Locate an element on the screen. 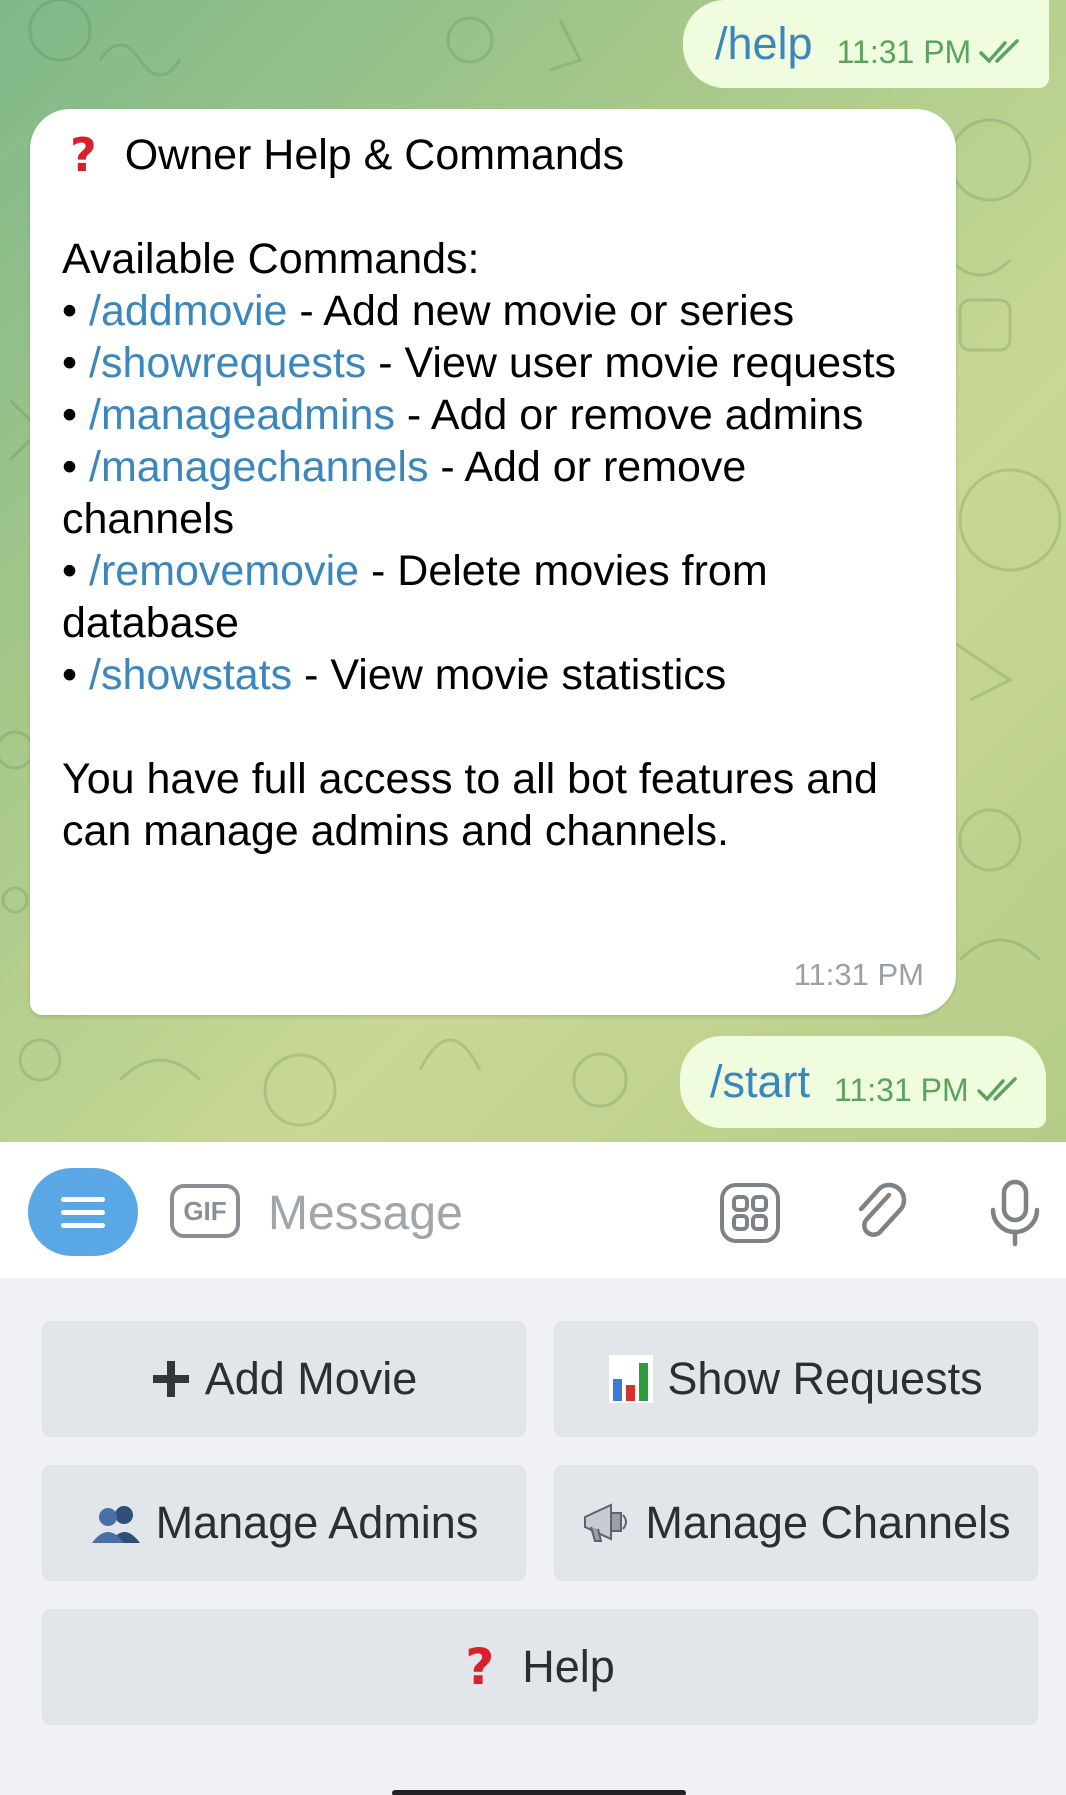 The width and height of the screenshot is (1066, 1795). button-label: Show Requests is located at coordinates (825, 1378).